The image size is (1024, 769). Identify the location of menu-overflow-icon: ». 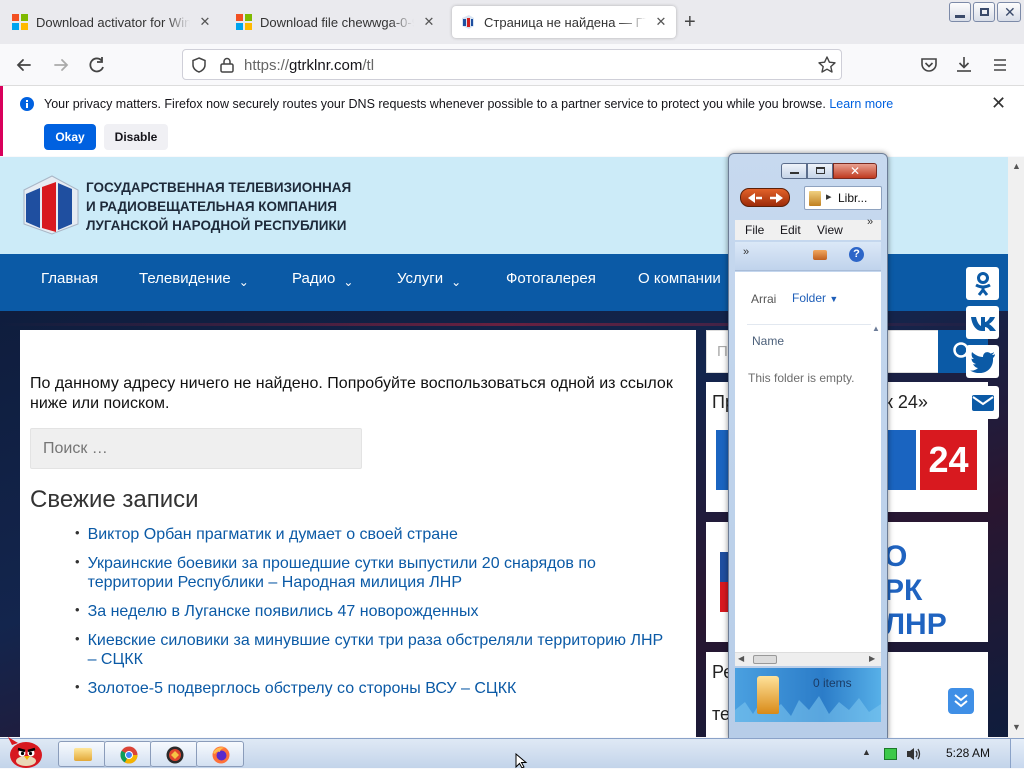
(870, 222).